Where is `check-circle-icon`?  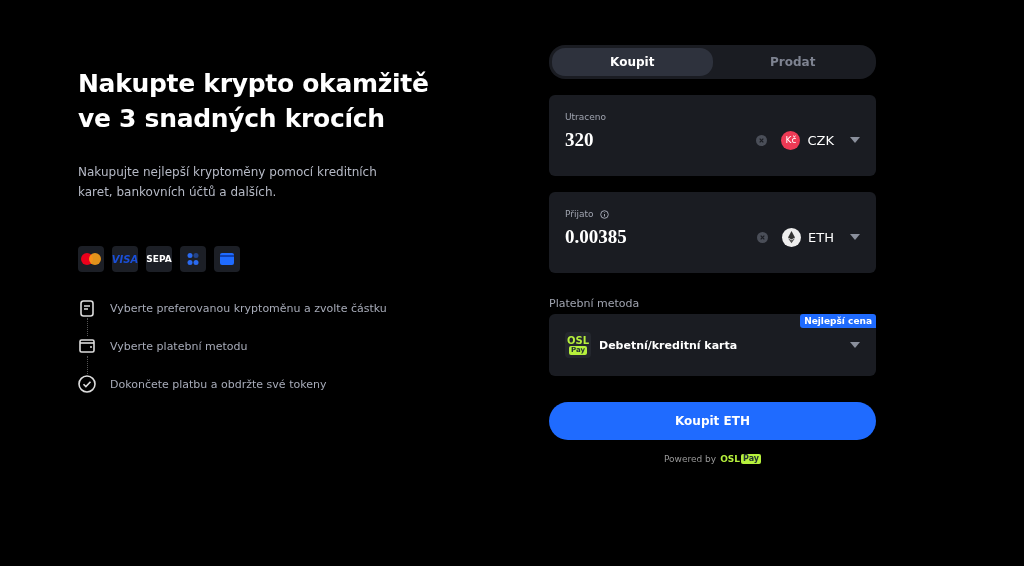 check-circle-icon is located at coordinates (87, 384).